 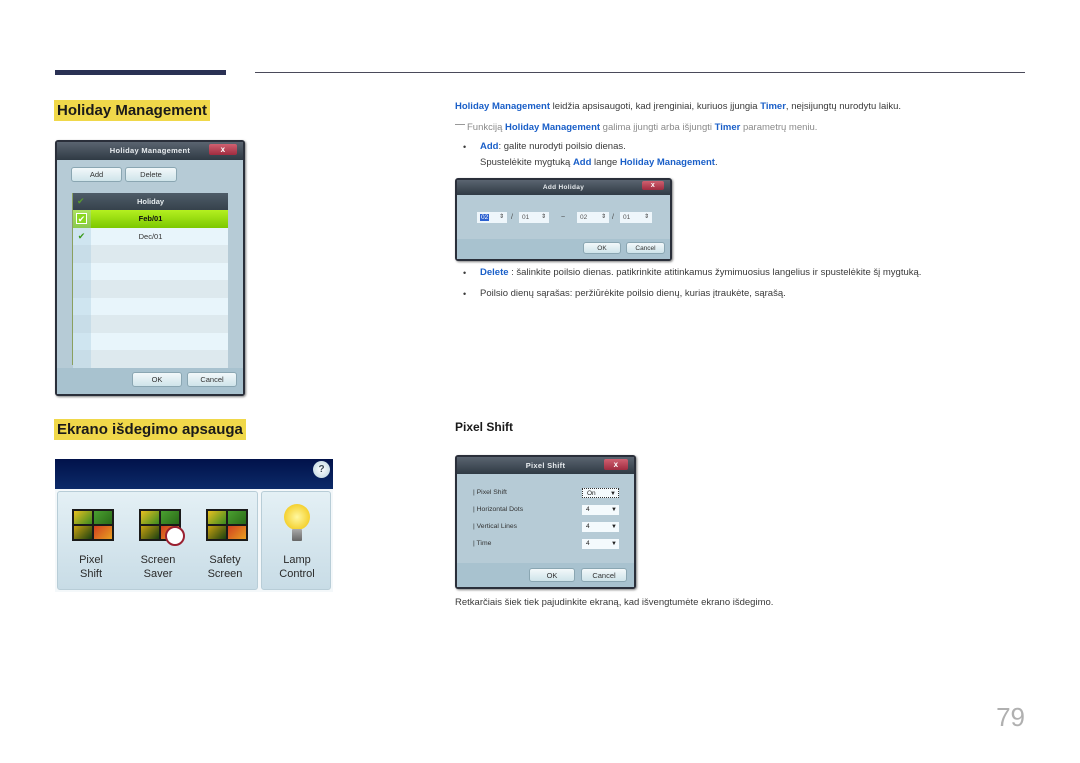 I want to click on add-line2-hl-hm: Holiday Management, so click(x=667, y=162).